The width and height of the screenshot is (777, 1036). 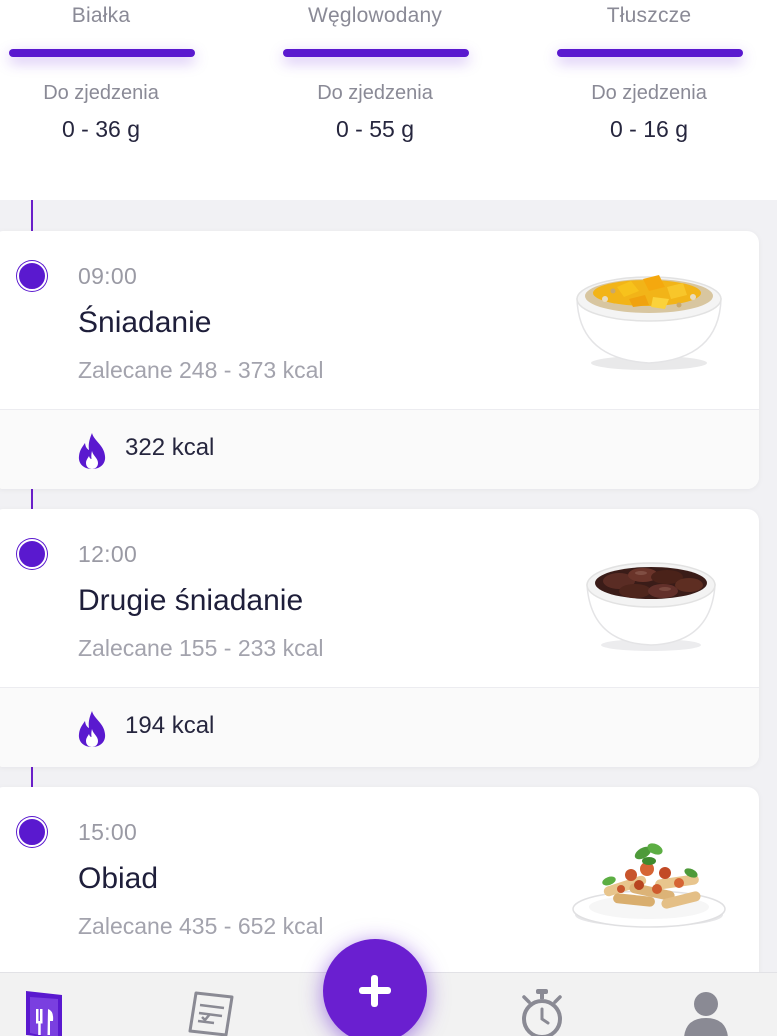 What do you see at coordinates (201, 648) in the screenshot?
I see `meal-recommended-kcal: Zalecane 155 - 233 kcal` at bounding box center [201, 648].